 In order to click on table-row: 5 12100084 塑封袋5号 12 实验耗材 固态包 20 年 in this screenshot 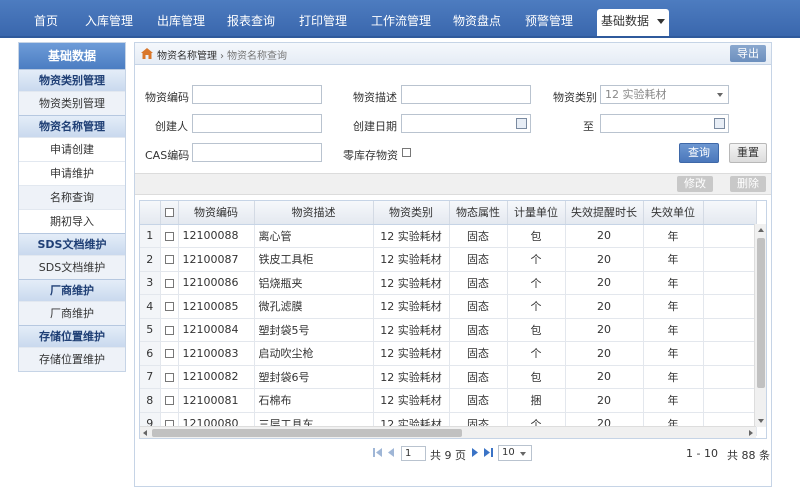, I will do `click(448, 330)`.